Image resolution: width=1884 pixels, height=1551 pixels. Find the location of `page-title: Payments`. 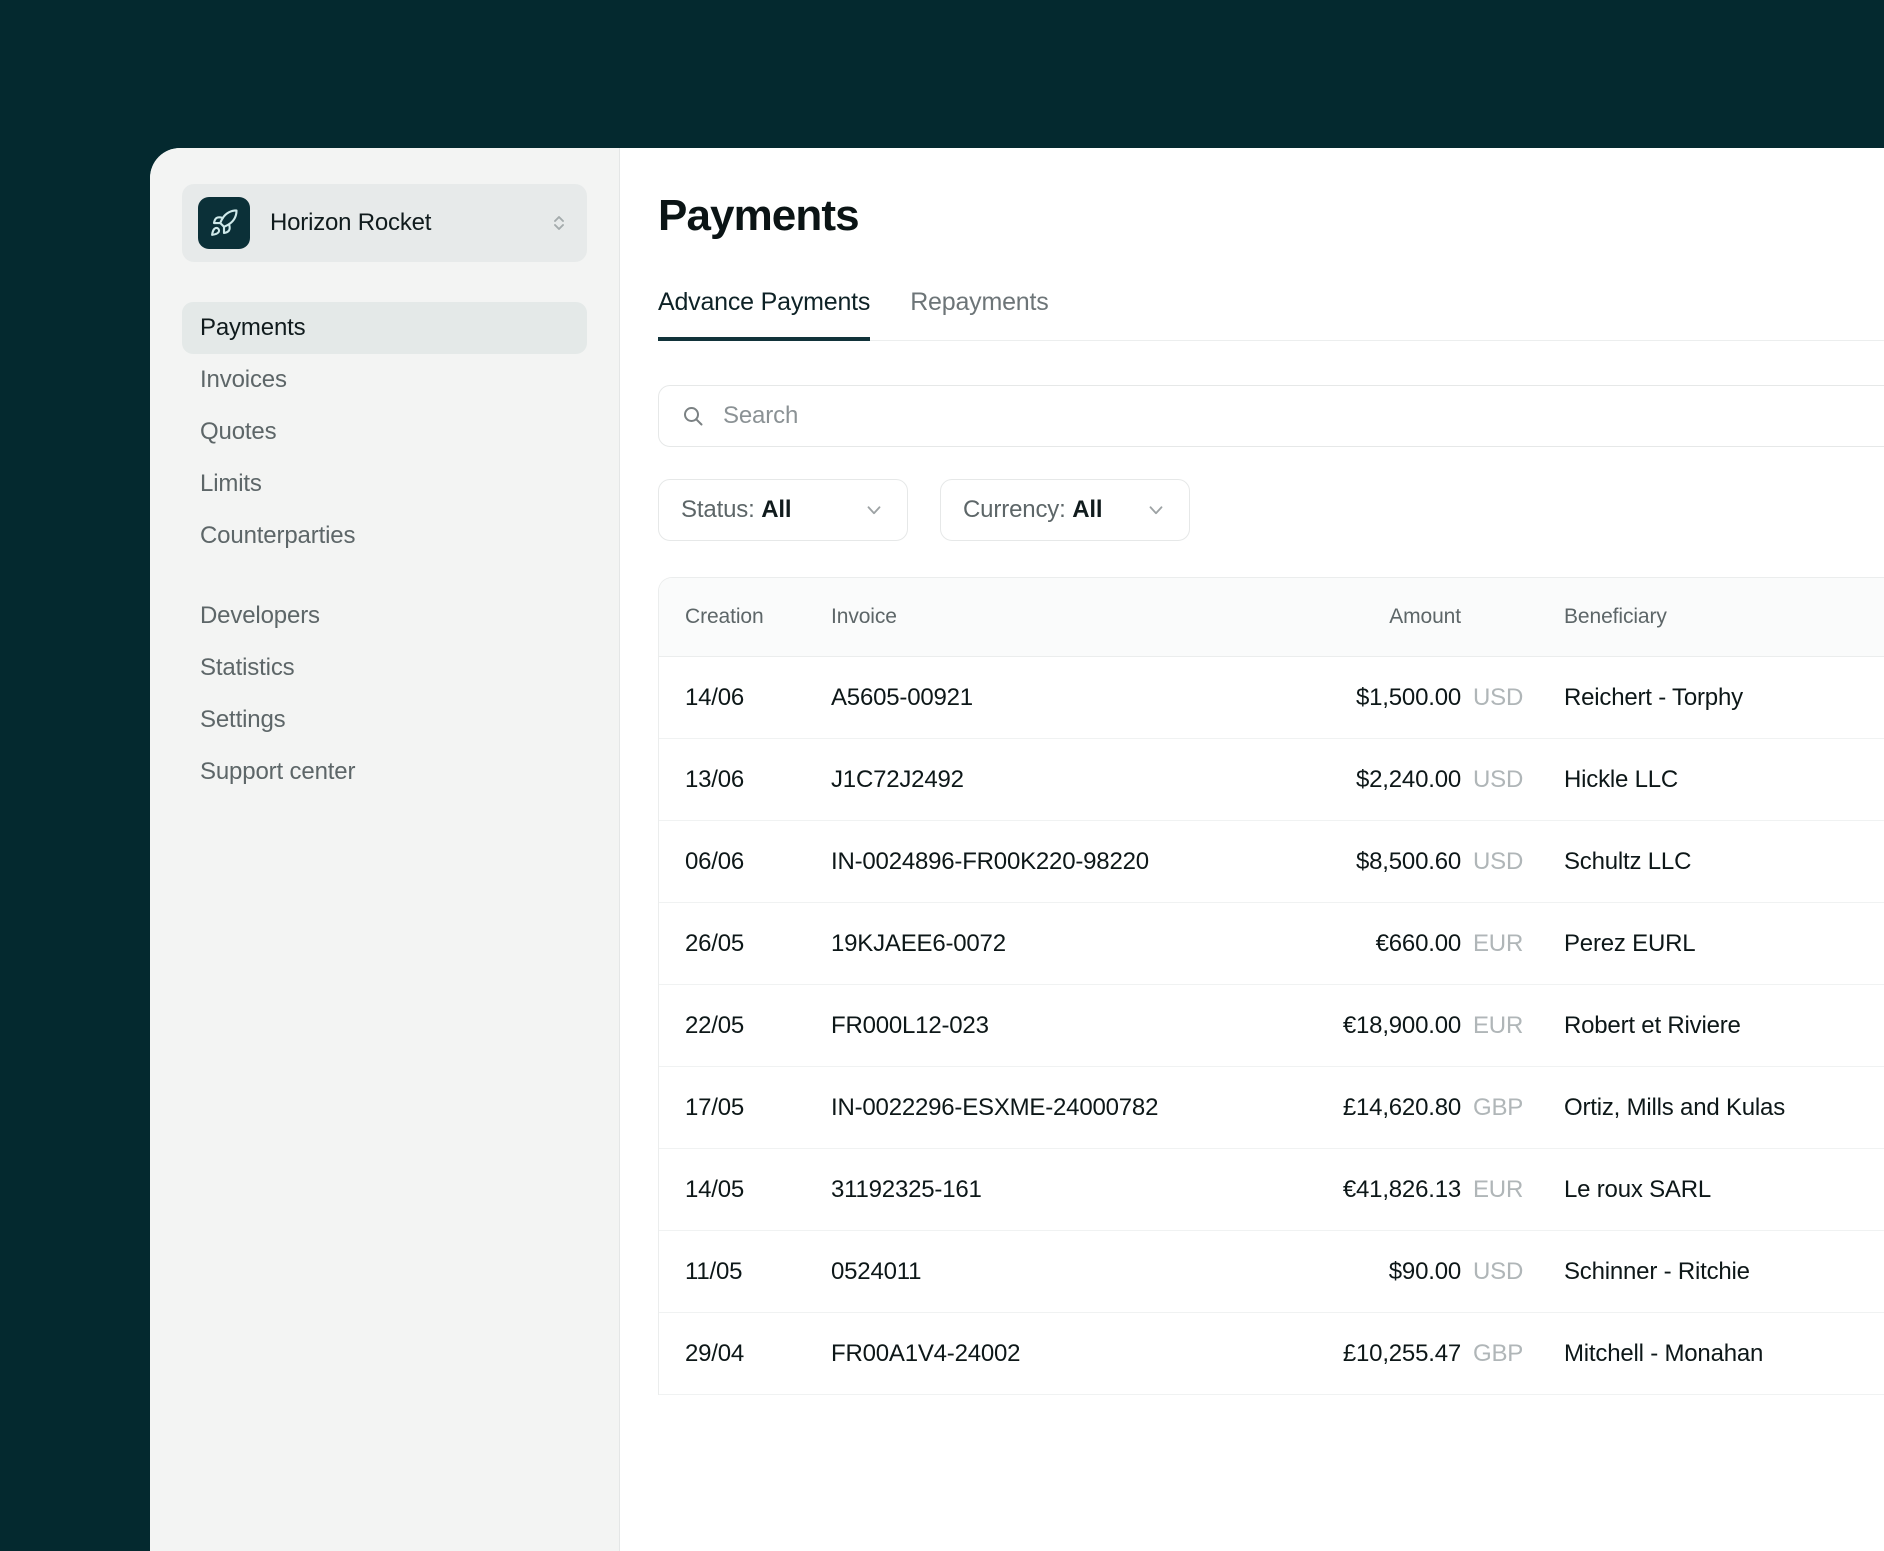

page-title: Payments is located at coordinates (759, 215).